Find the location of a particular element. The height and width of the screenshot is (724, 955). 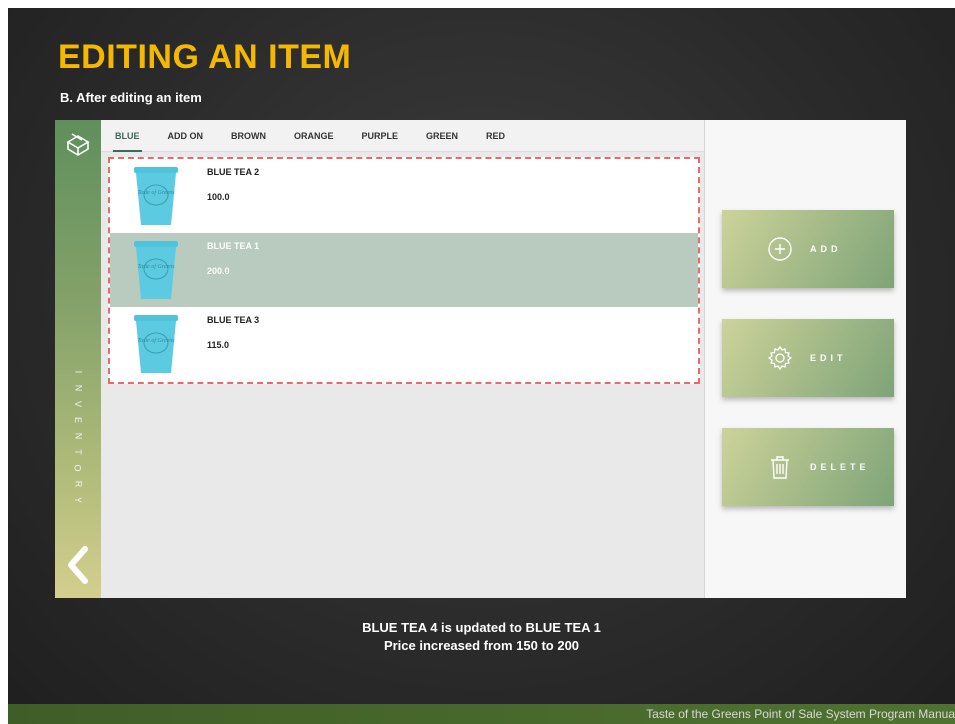

tab-purple: PURPLE is located at coordinates (380, 136).